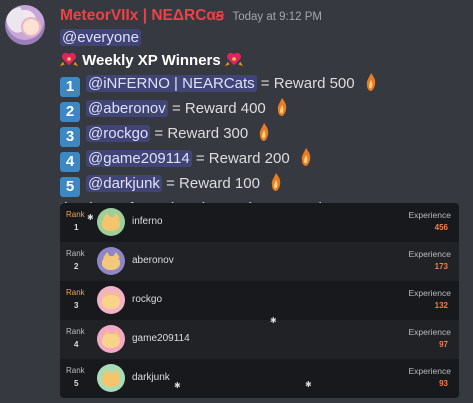 This screenshot has width=473, height=403. Describe the element at coordinates (443, 383) in the screenshot. I see `experience-value: 93` at that location.